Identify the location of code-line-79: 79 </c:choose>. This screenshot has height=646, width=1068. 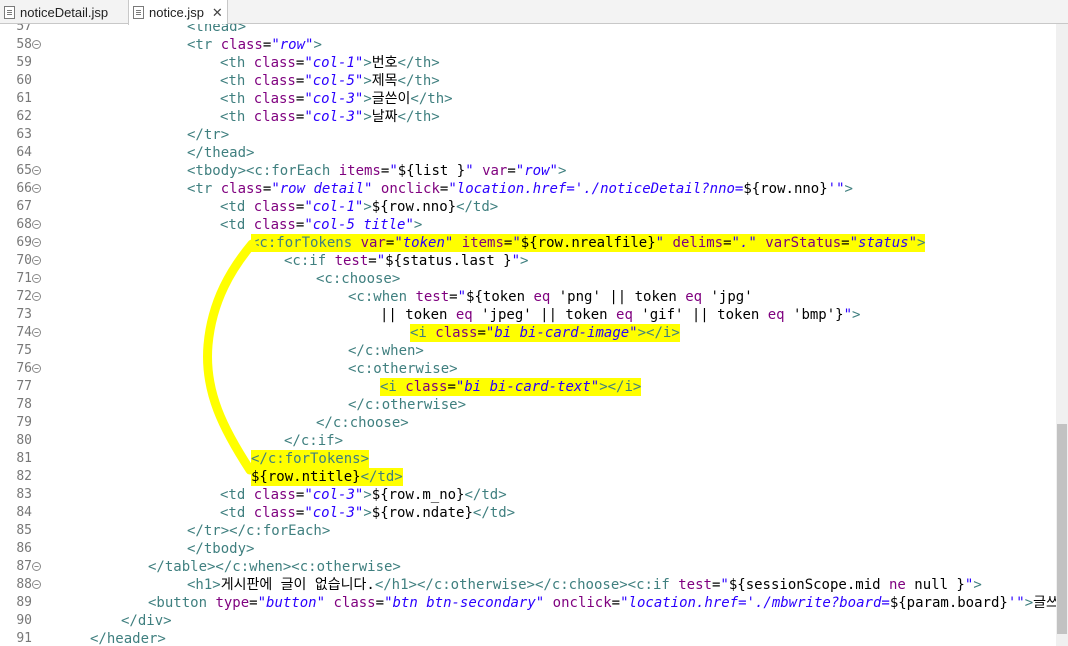
(528, 423).